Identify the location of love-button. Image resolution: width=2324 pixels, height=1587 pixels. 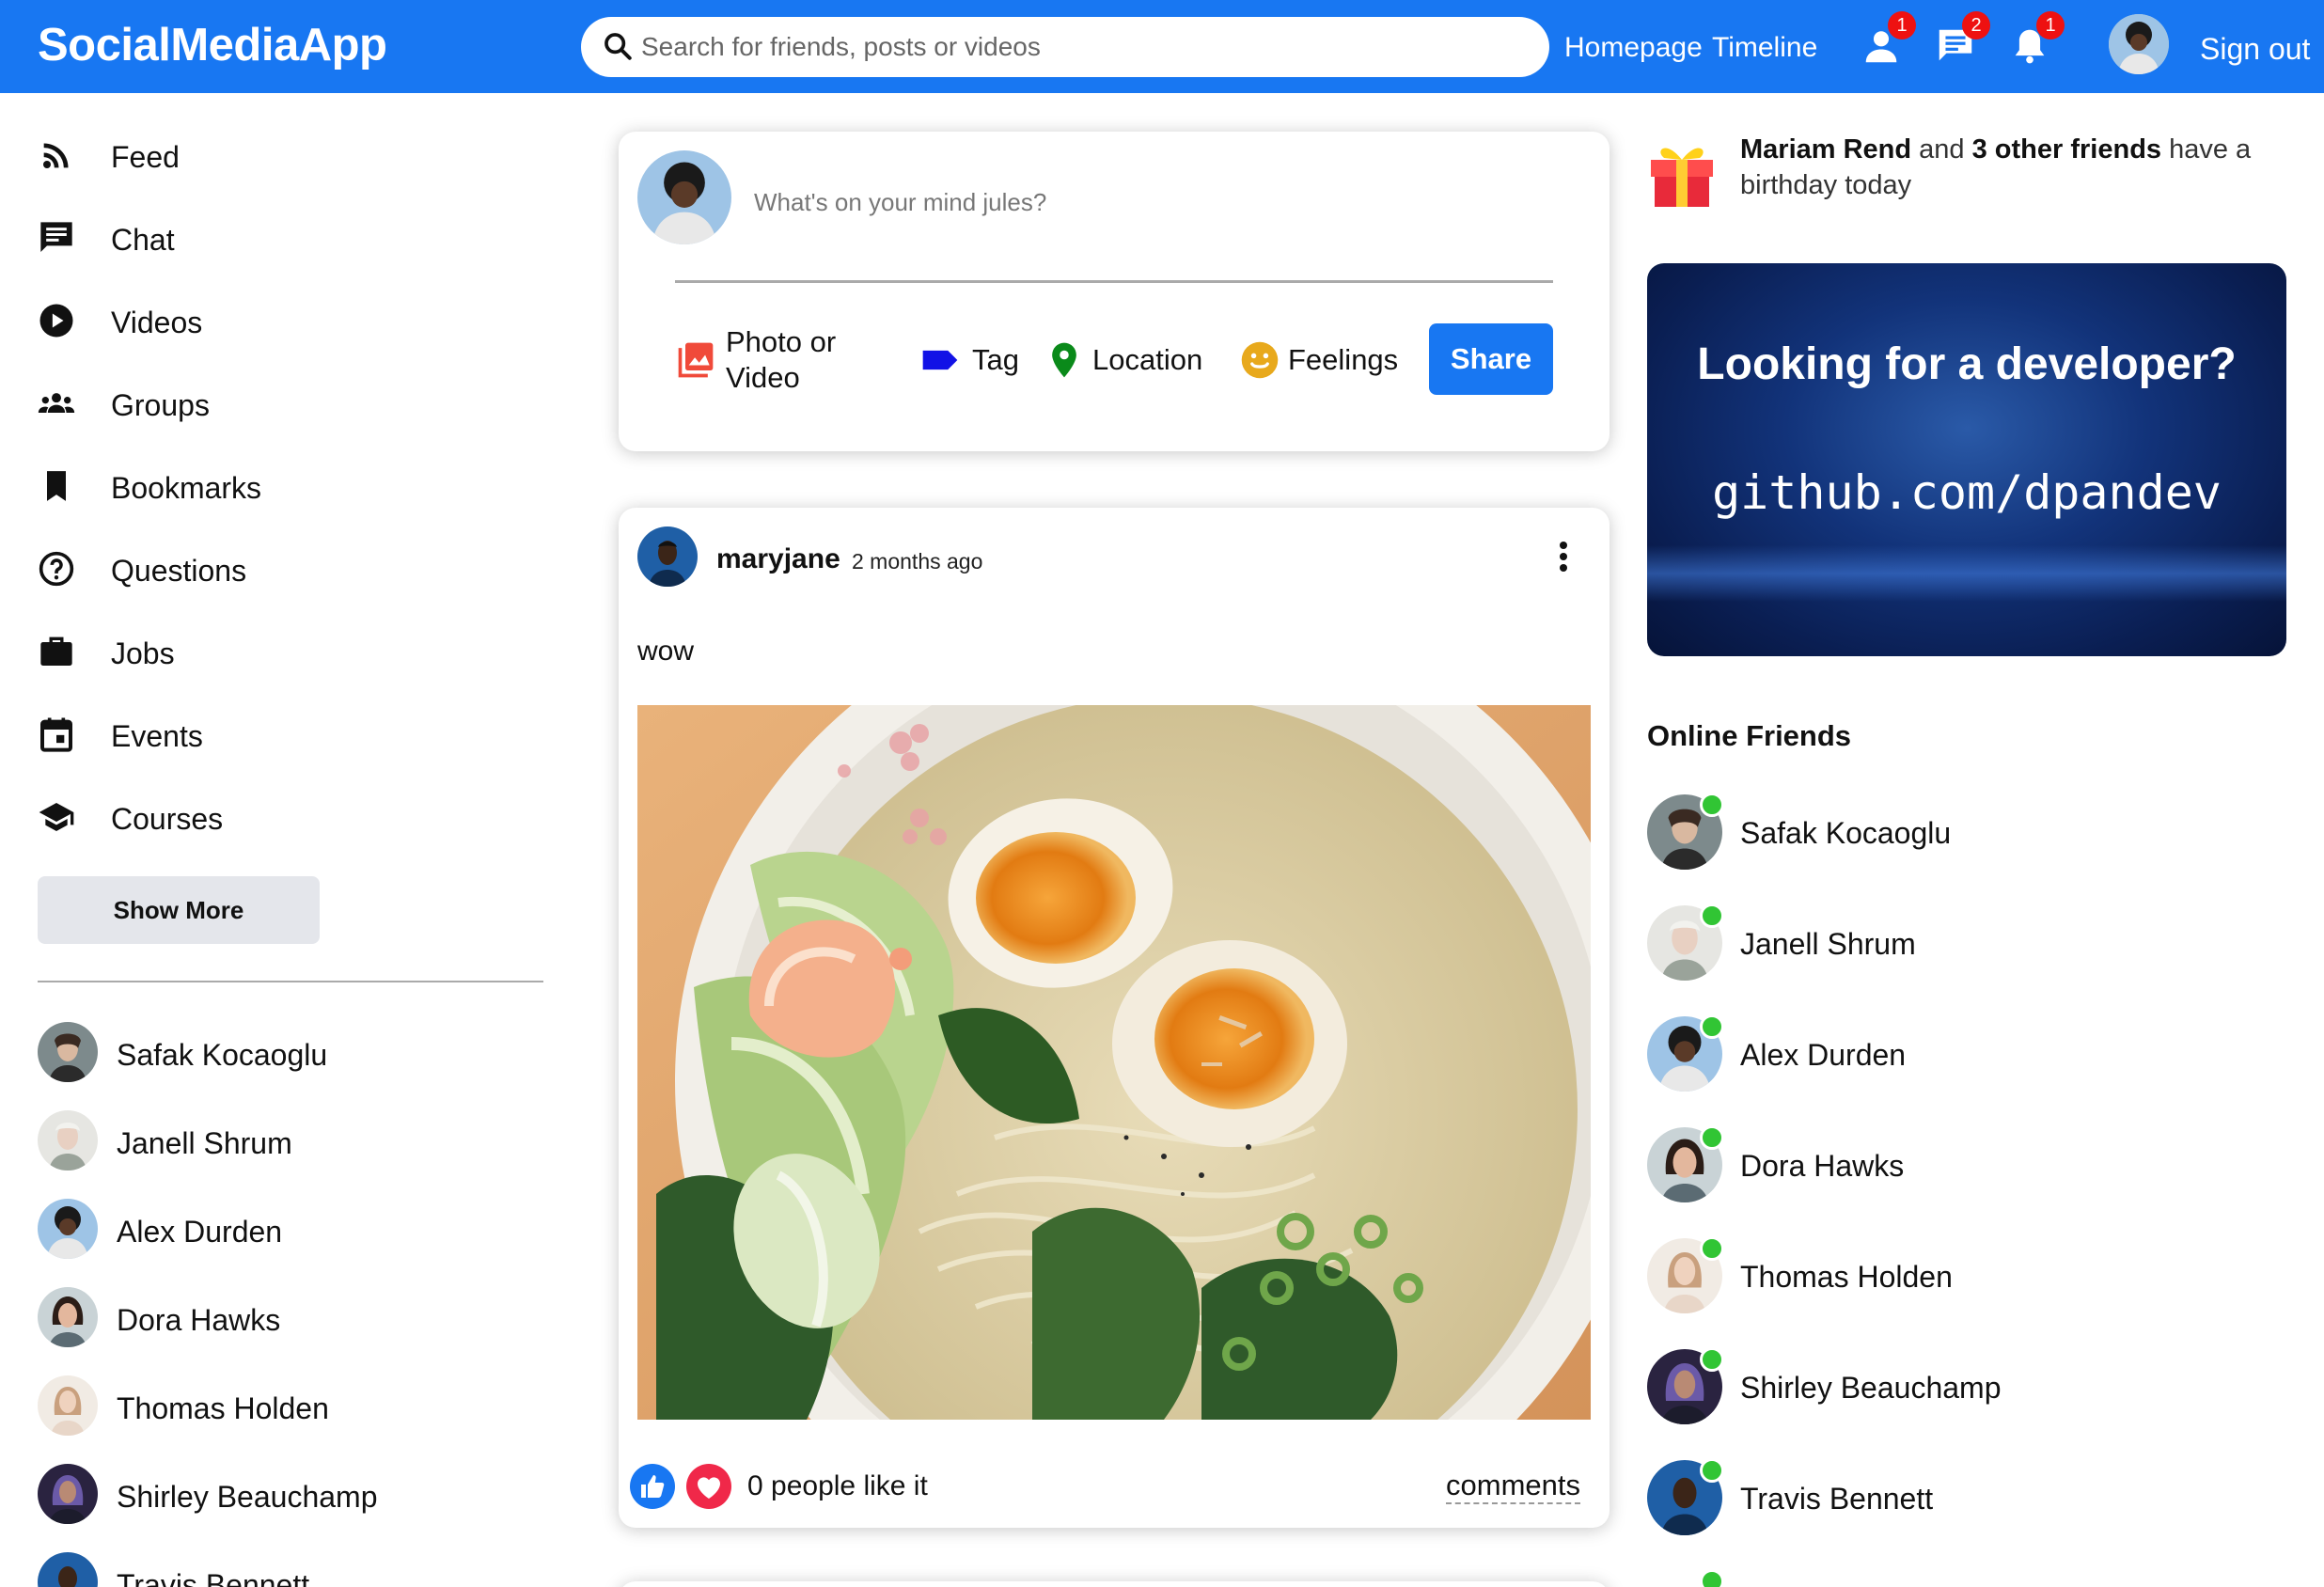
(708, 1487).